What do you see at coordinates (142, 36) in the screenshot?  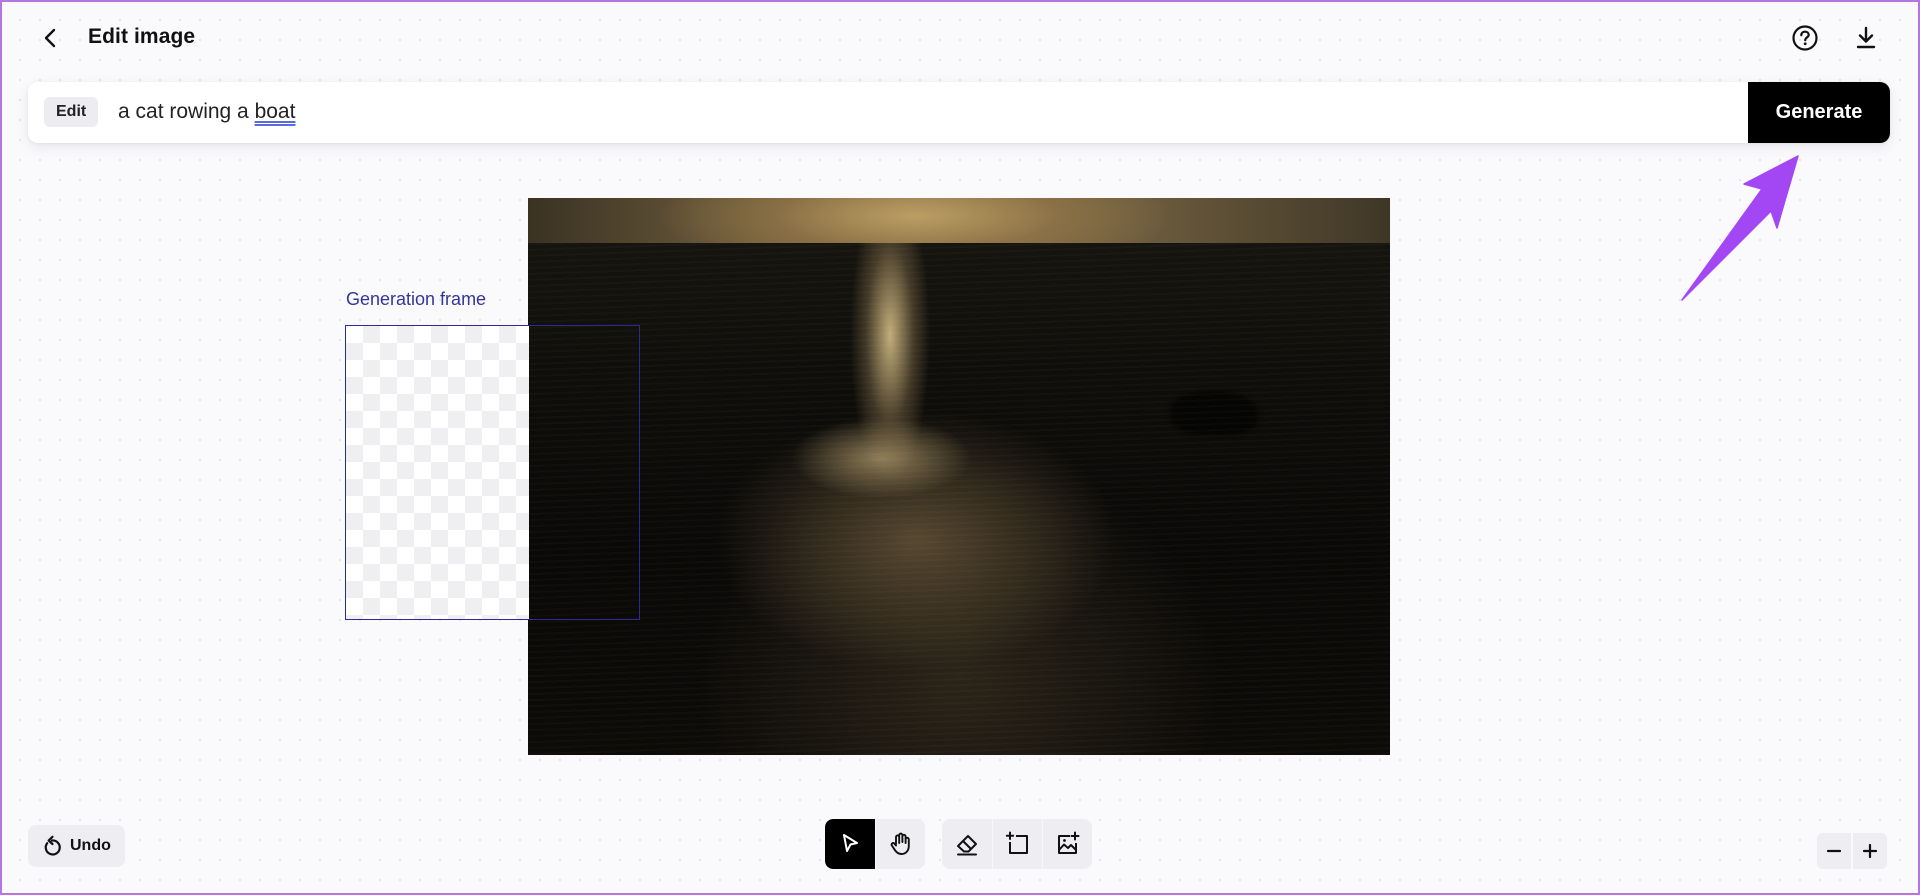 I see `page-title: Edit image` at bounding box center [142, 36].